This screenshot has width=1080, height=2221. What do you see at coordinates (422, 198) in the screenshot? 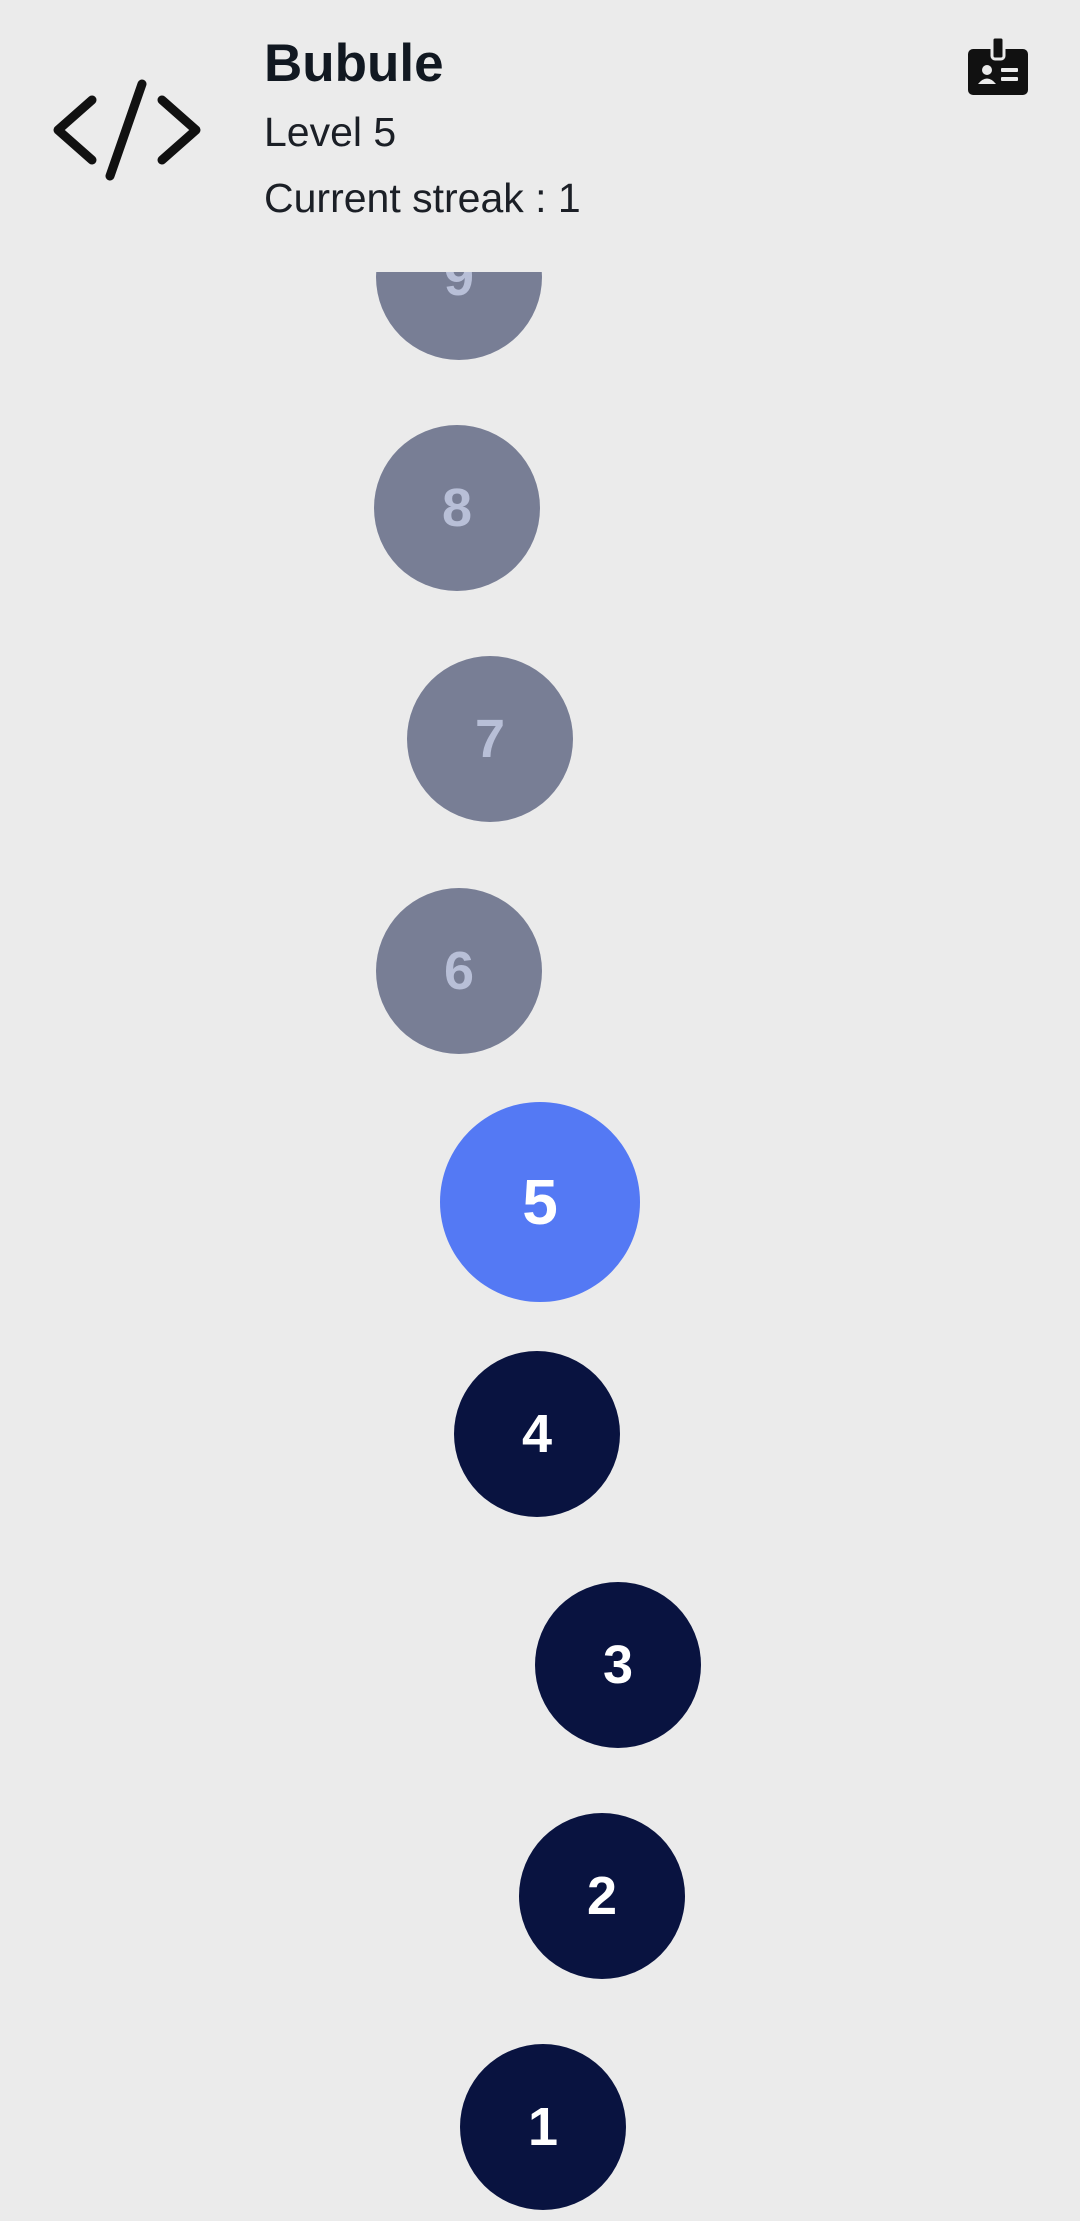
I see `current-streak-text: Current streak : 1` at bounding box center [422, 198].